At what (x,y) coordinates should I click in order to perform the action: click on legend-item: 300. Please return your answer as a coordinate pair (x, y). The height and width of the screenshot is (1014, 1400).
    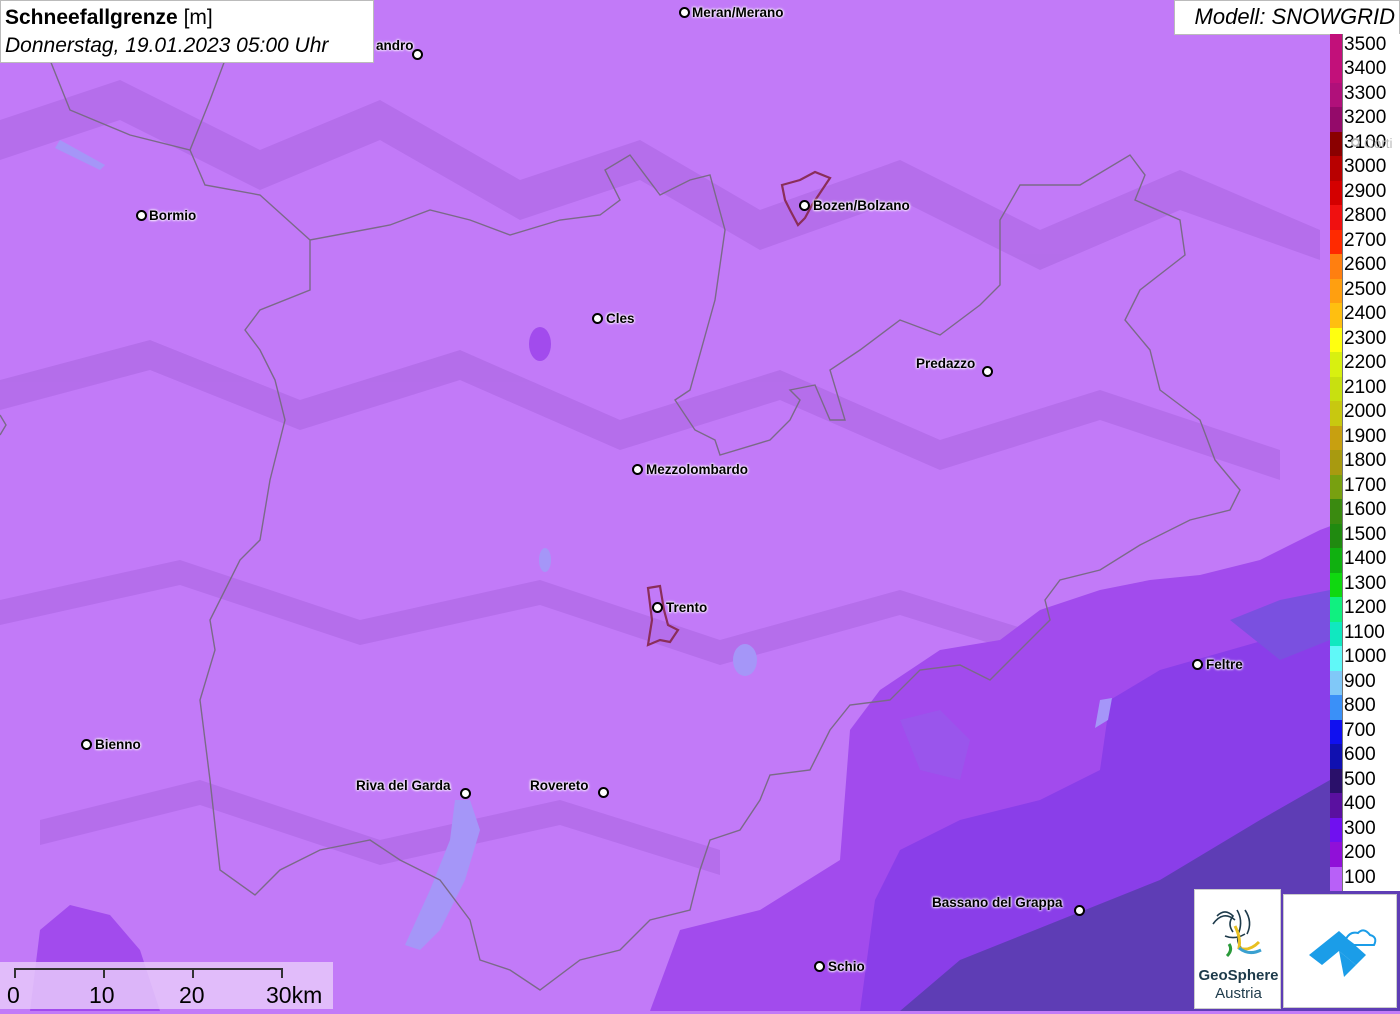
    Looking at the image, I should click on (1365, 824).